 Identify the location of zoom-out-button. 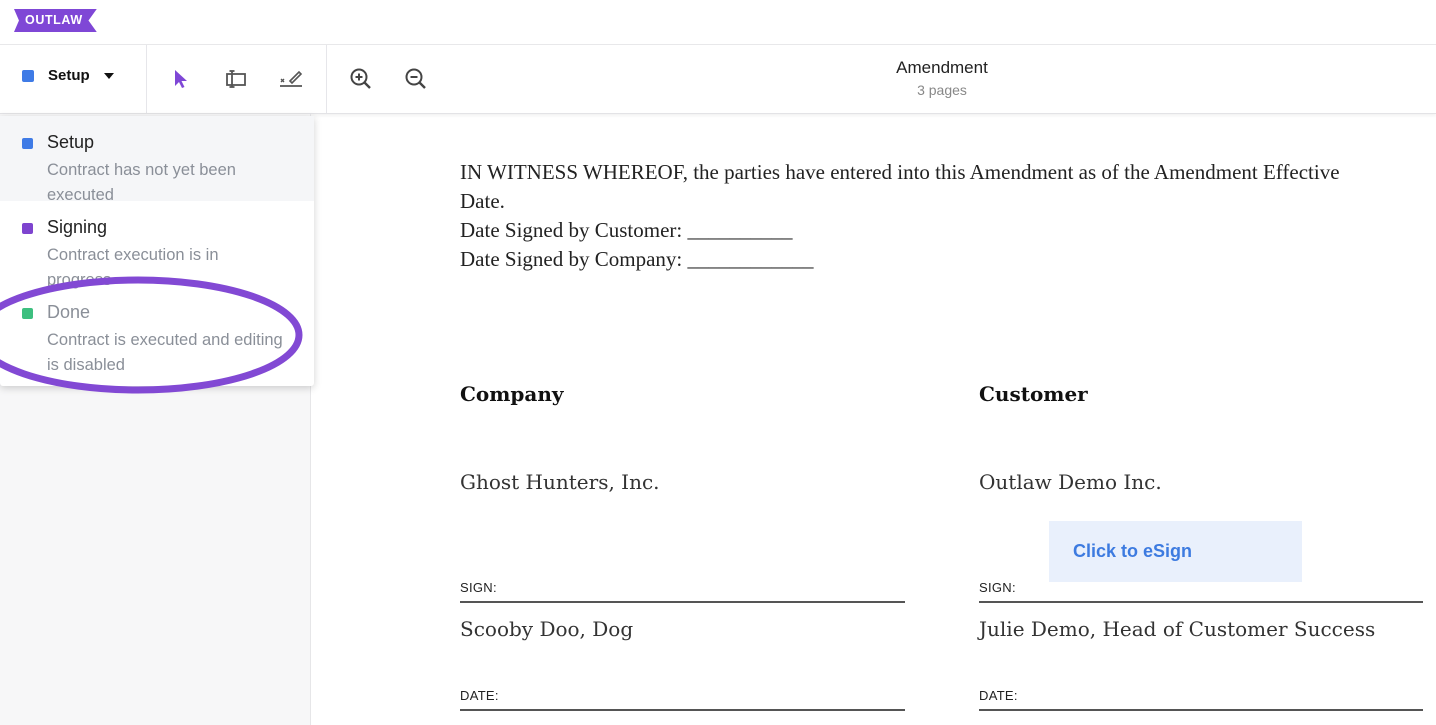
(416, 79).